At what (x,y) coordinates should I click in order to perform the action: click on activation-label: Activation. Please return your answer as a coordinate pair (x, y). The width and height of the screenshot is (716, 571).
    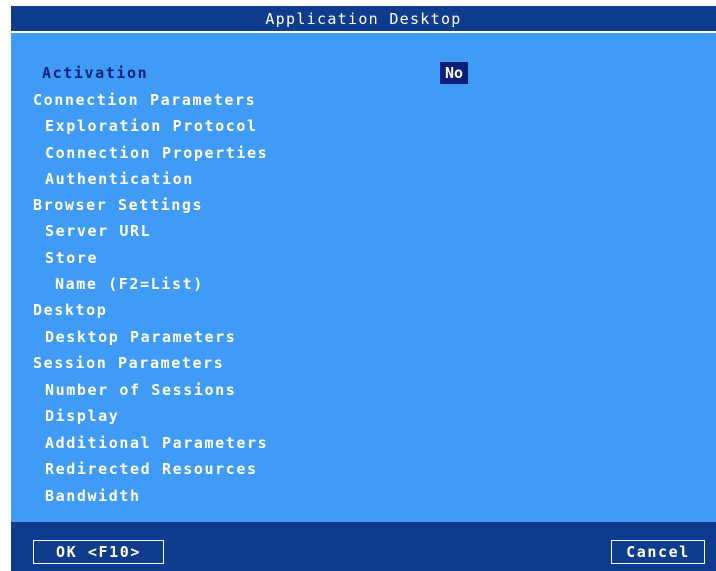
    Looking at the image, I should click on (95, 73).